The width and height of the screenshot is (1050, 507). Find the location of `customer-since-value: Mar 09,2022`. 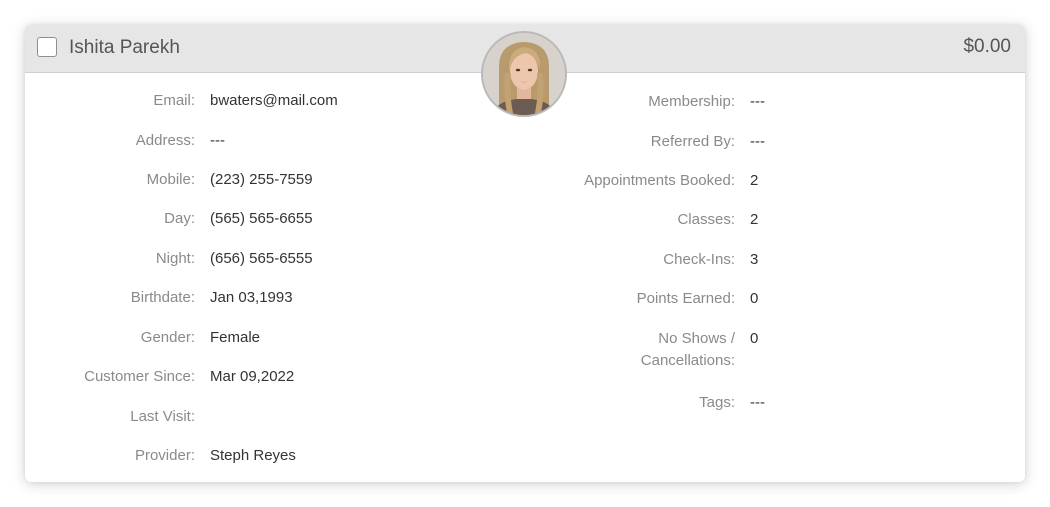

customer-since-value: Mar 09,2022 is located at coordinates (252, 376).